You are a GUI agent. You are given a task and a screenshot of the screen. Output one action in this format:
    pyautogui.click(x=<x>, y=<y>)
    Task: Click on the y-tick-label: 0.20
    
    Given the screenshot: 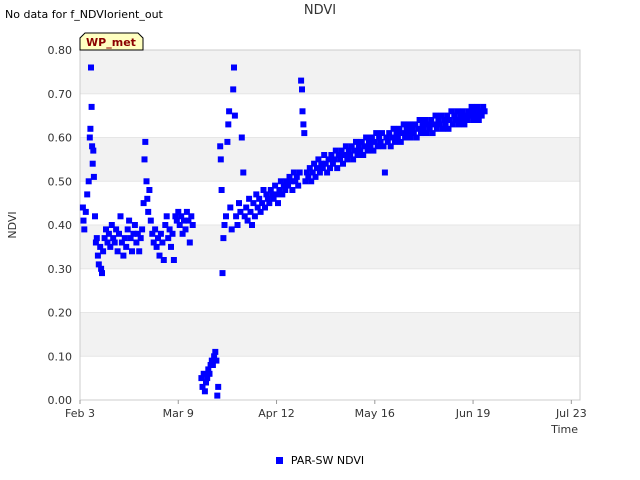 What is the action you would take?
    pyautogui.click(x=60, y=313)
    